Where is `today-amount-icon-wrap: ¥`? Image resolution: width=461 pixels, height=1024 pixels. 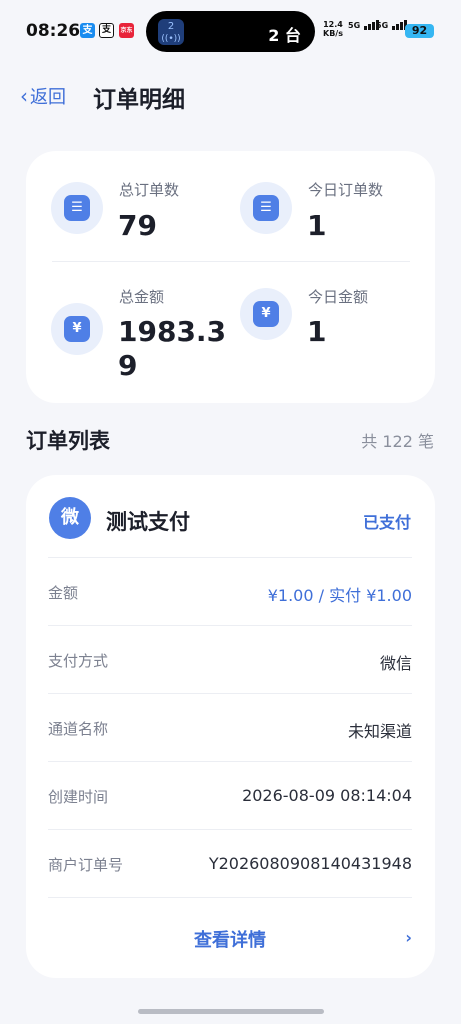
today-amount-icon-wrap: ¥ is located at coordinates (266, 314).